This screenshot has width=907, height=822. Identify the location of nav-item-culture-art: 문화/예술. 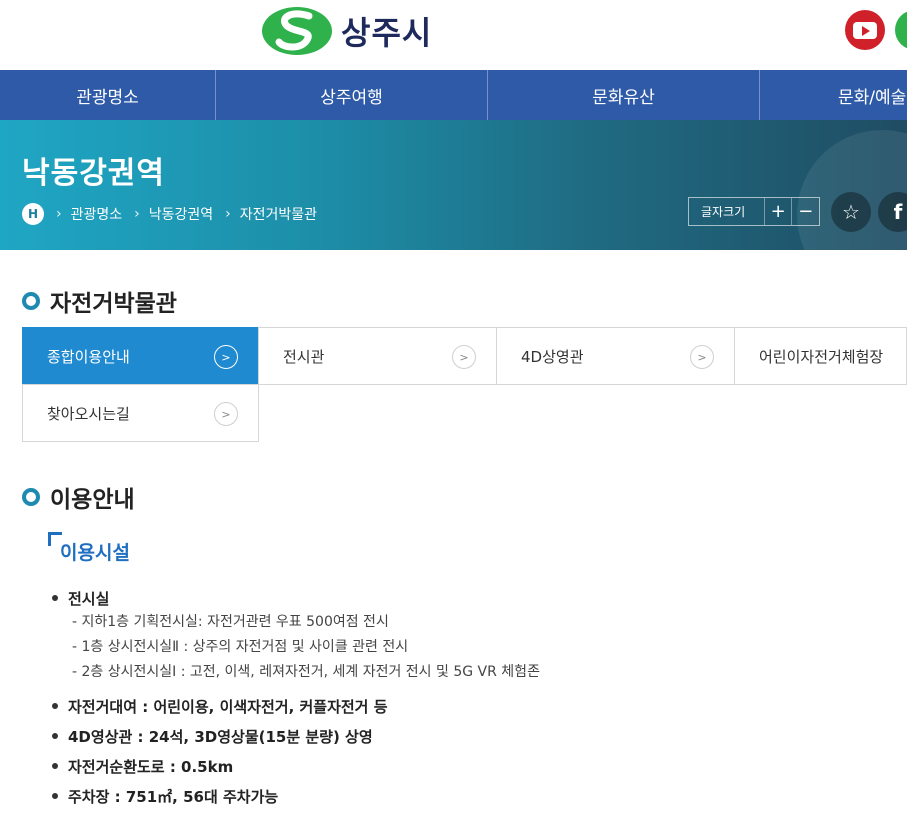
(833, 95).